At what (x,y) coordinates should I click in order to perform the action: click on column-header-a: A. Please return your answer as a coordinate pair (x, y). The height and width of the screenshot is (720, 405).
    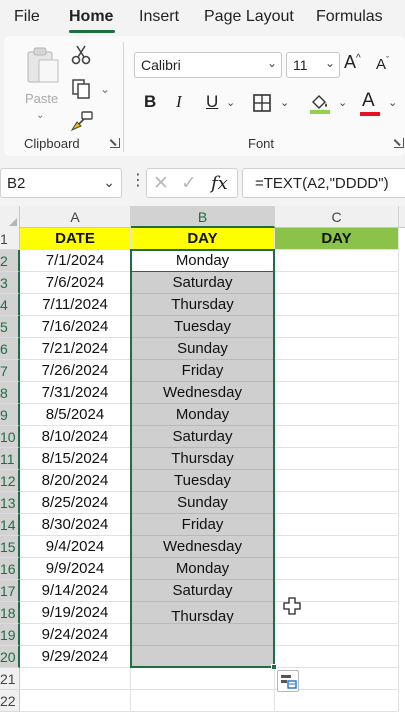
    Looking at the image, I should click on (75, 217).